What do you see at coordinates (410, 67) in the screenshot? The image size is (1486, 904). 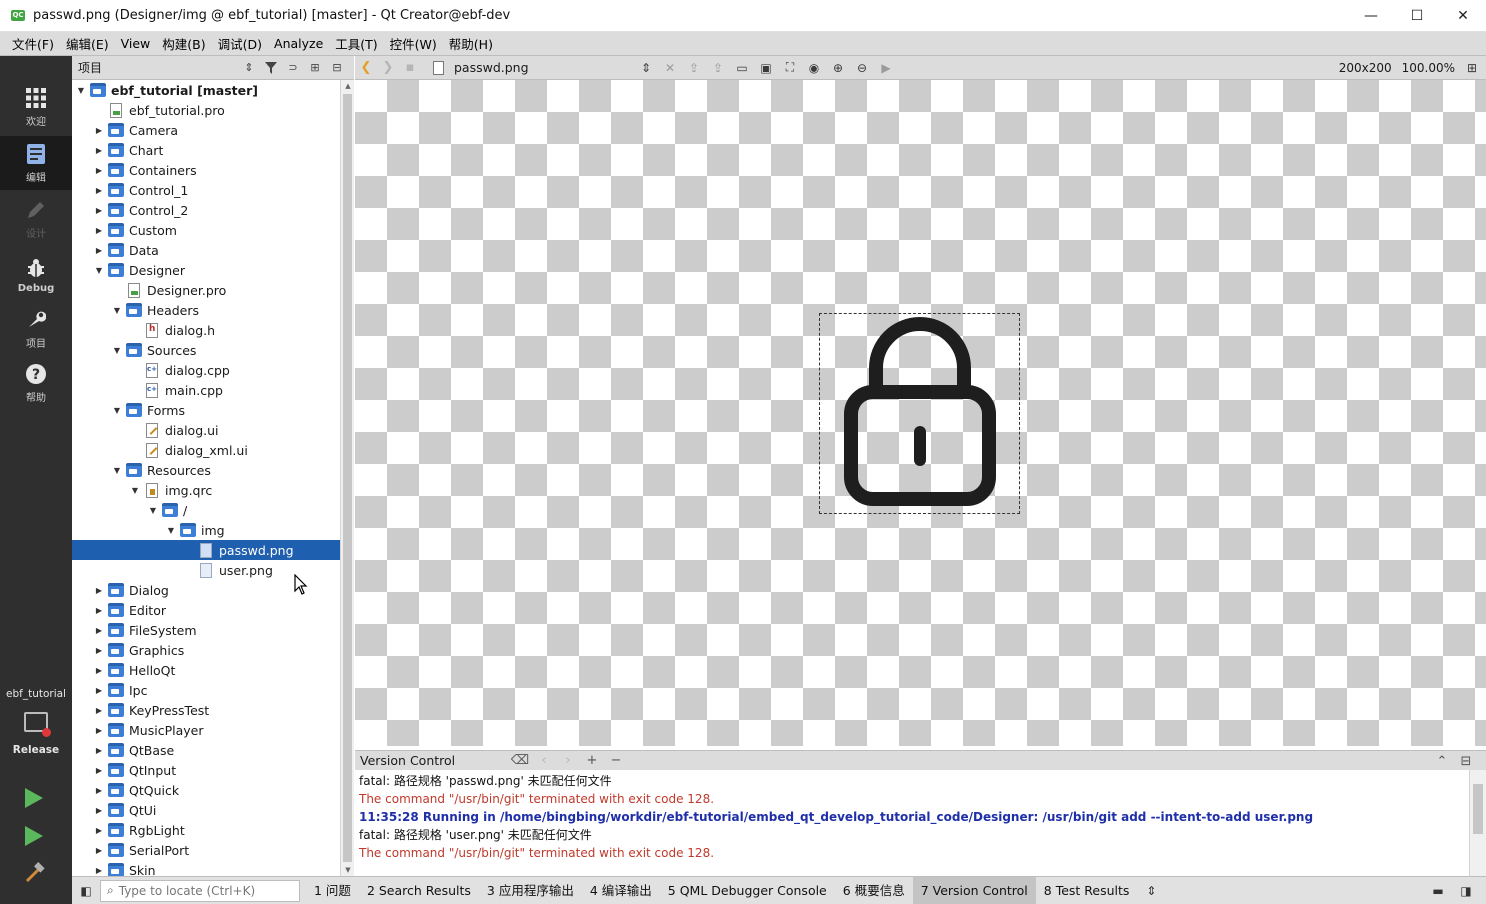 I see `lock-file-icon: ▪` at bounding box center [410, 67].